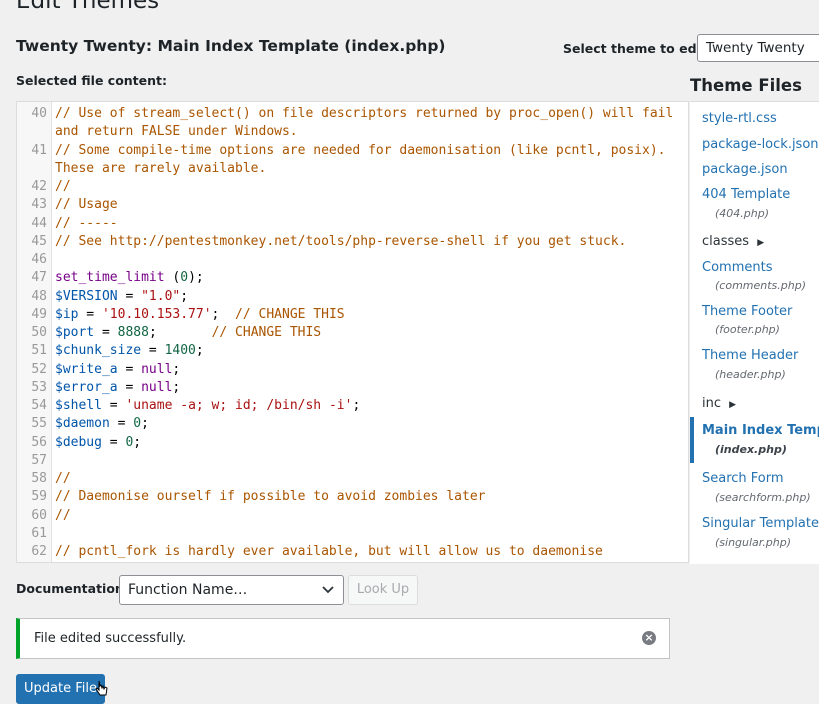 The width and height of the screenshot is (819, 704). Describe the element at coordinates (39, 387) in the screenshot. I see `line-number: 53` at that location.